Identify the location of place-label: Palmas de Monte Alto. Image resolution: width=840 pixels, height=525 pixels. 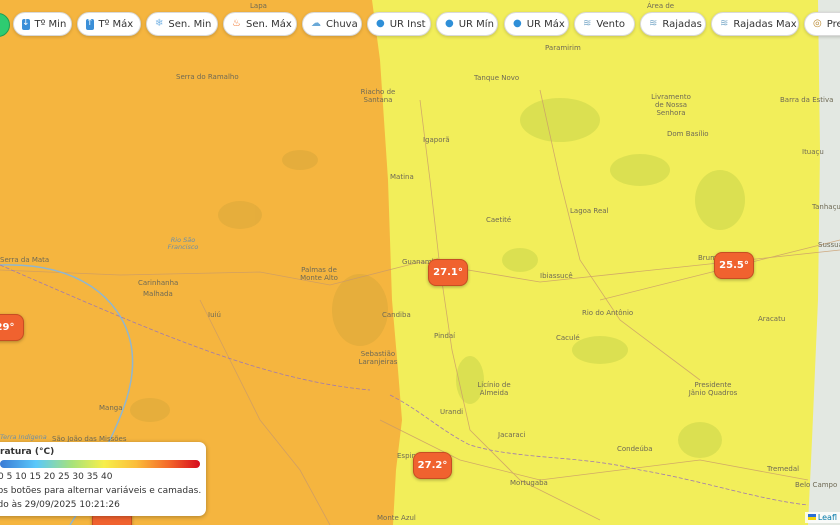
(319, 274).